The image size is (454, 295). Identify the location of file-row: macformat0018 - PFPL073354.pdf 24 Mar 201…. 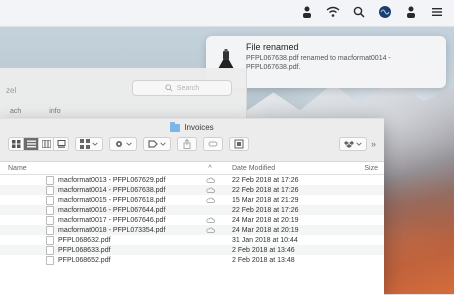
(192, 230).